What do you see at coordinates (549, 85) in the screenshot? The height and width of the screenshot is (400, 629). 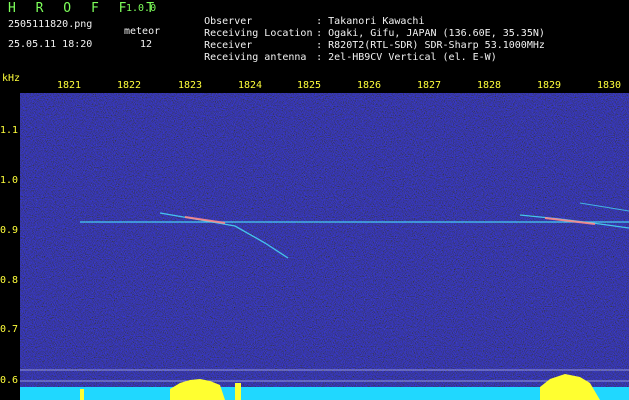 I see `x-tick-label: 1829` at bounding box center [549, 85].